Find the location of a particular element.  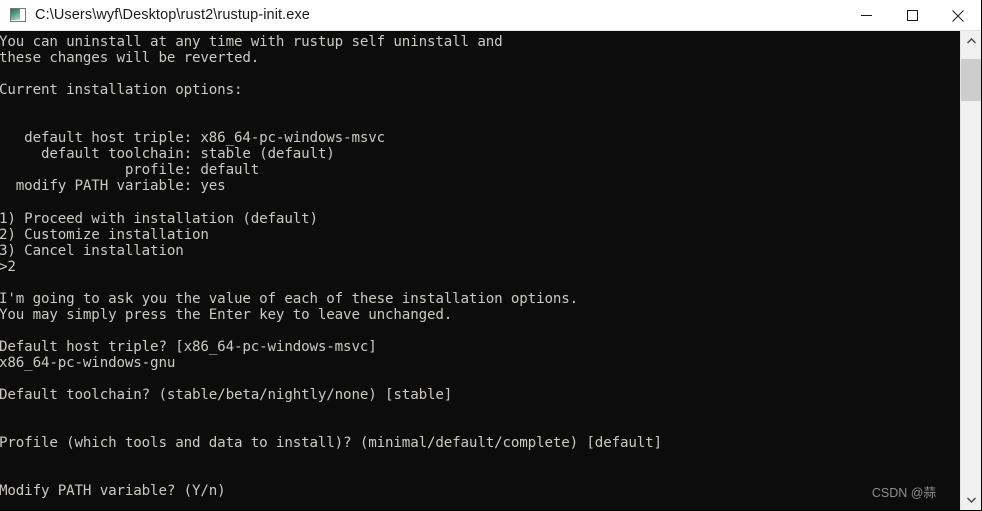

window-controls is located at coordinates (912, 15).